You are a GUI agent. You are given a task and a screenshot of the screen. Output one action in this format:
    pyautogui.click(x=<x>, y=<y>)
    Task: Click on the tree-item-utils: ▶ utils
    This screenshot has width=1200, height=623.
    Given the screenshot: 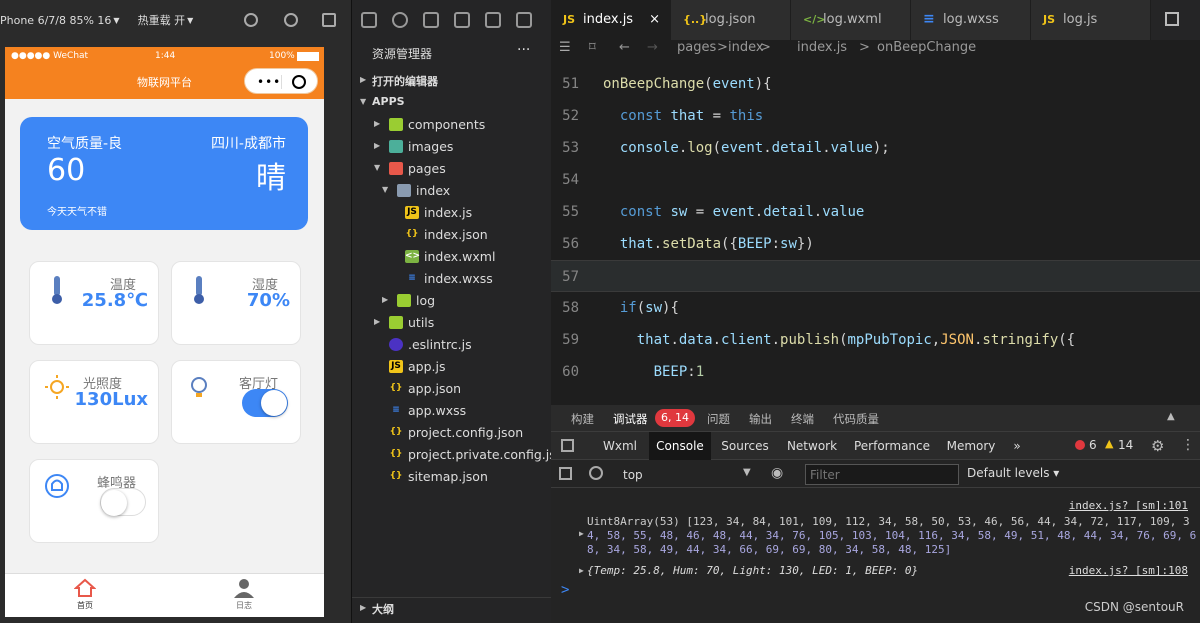 What is the action you would take?
    pyautogui.click(x=452, y=323)
    